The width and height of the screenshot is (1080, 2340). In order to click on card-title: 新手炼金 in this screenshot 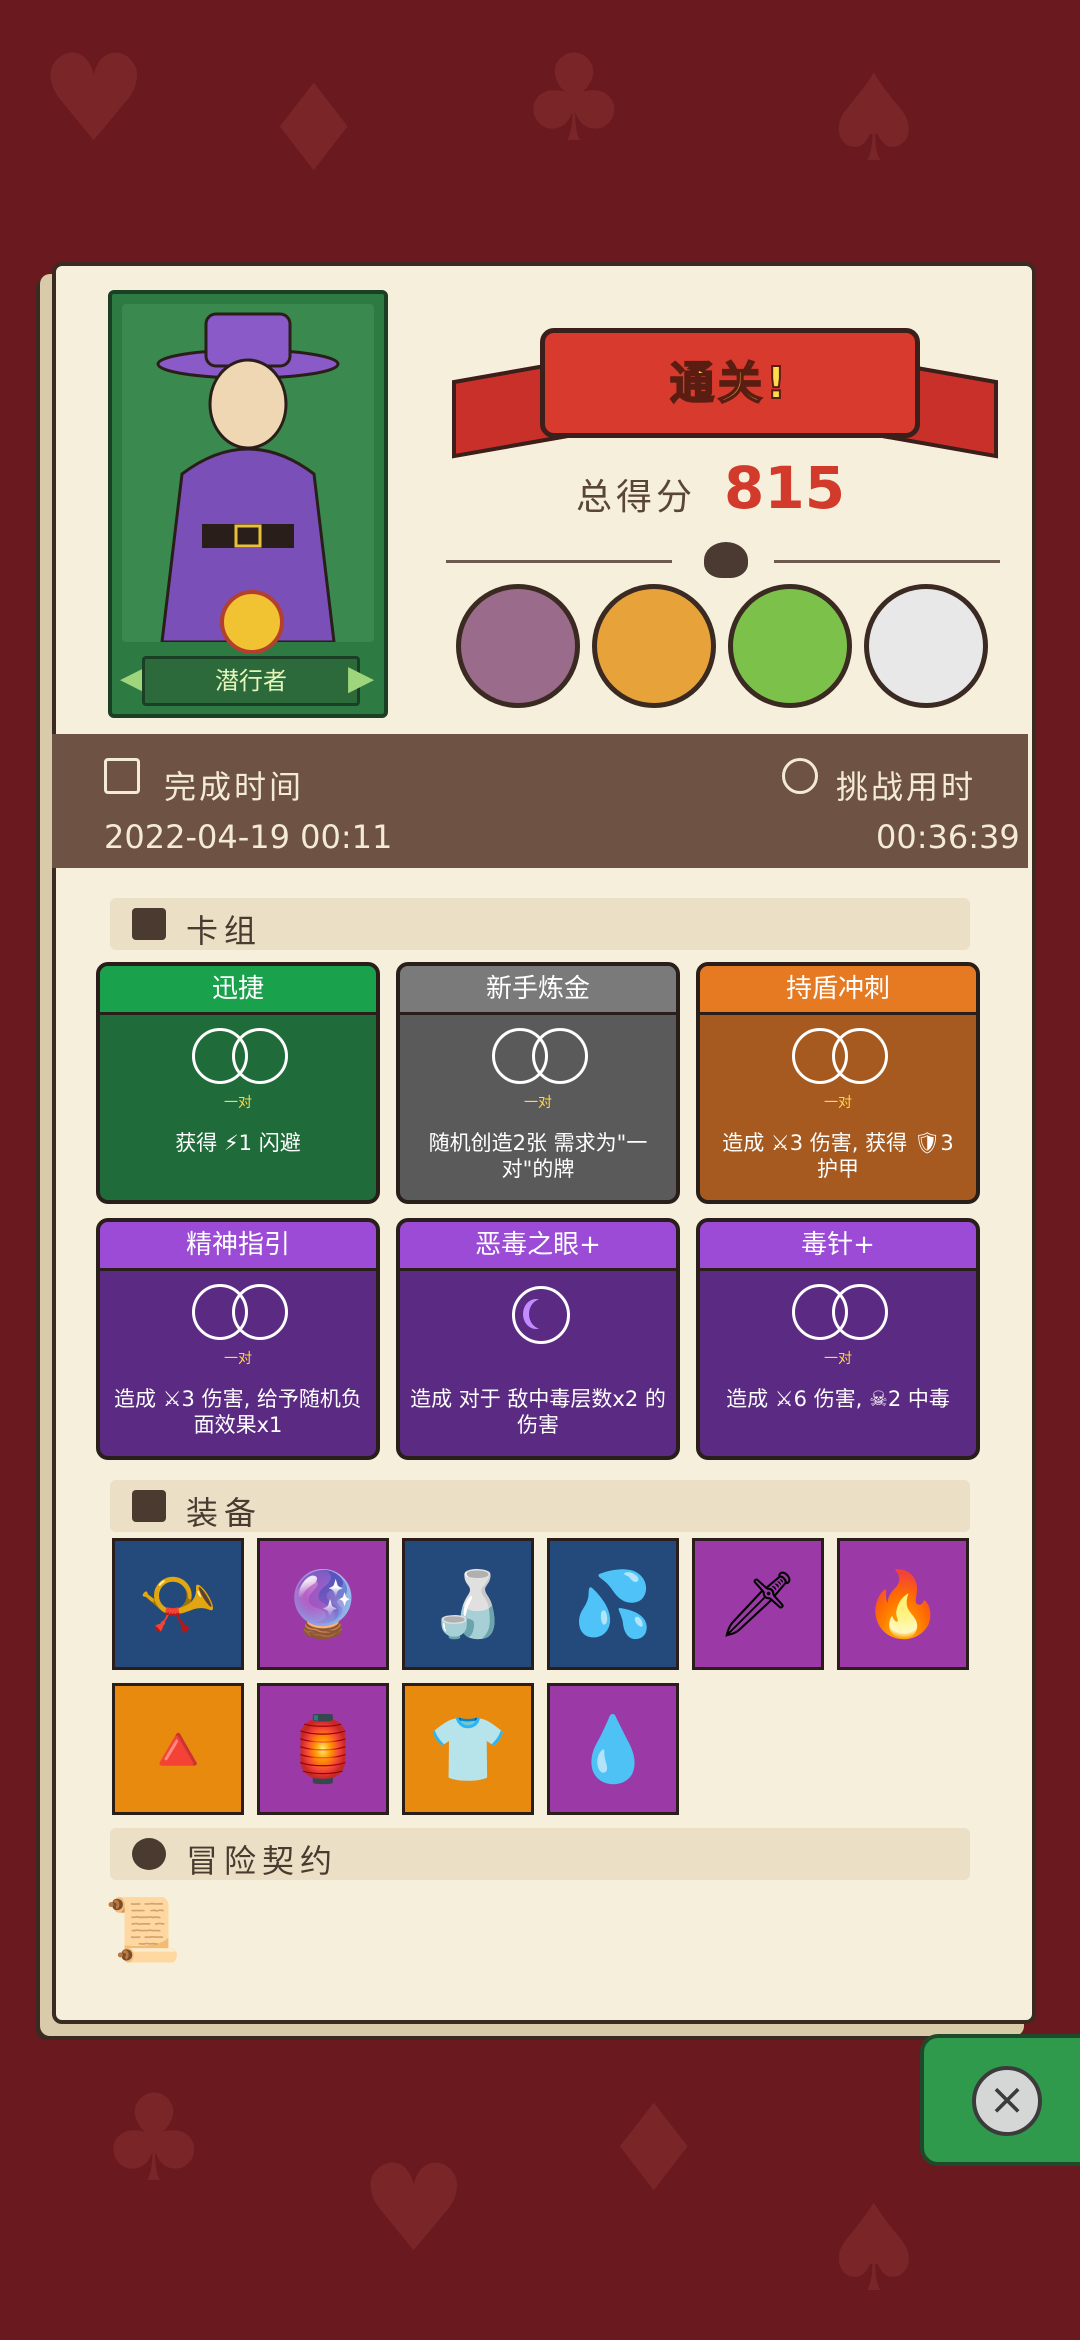, I will do `click(538, 990)`.